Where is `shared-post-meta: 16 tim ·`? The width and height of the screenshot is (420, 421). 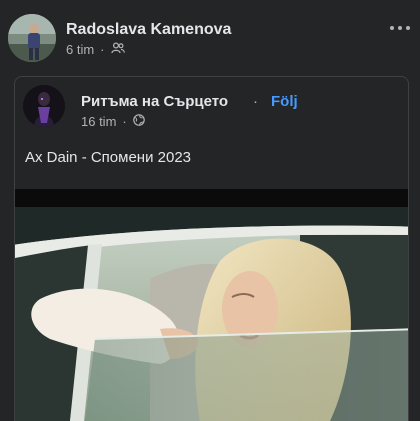
shared-post-meta: 16 tim · is located at coordinates (113, 121).